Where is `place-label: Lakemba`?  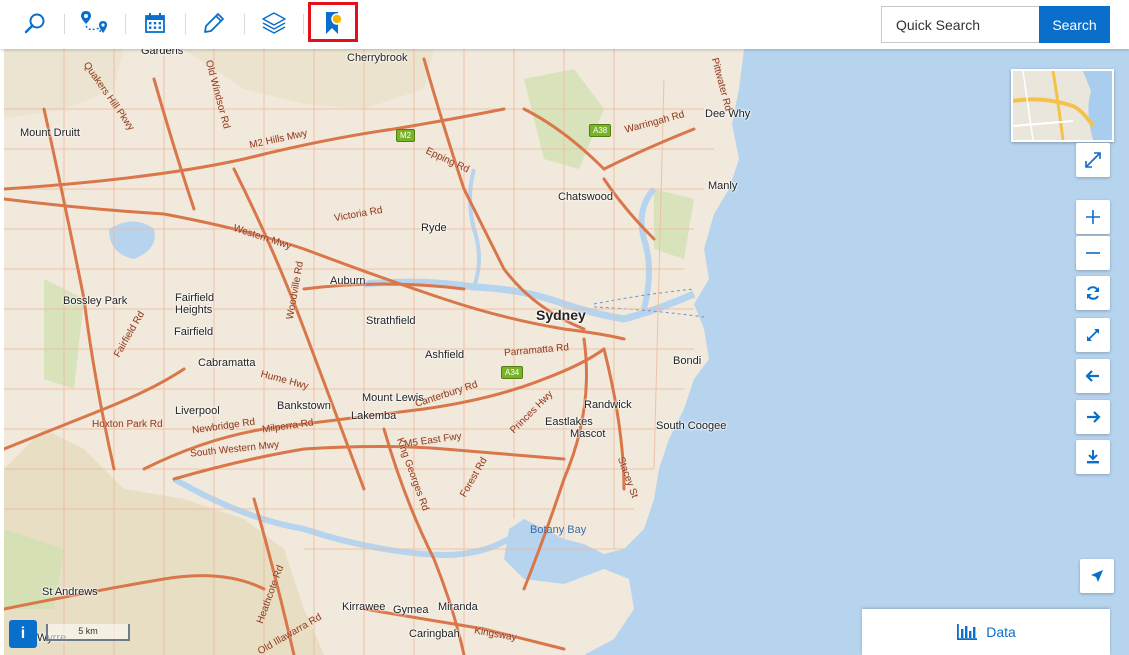 place-label: Lakemba is located at coordinates (374, 416).